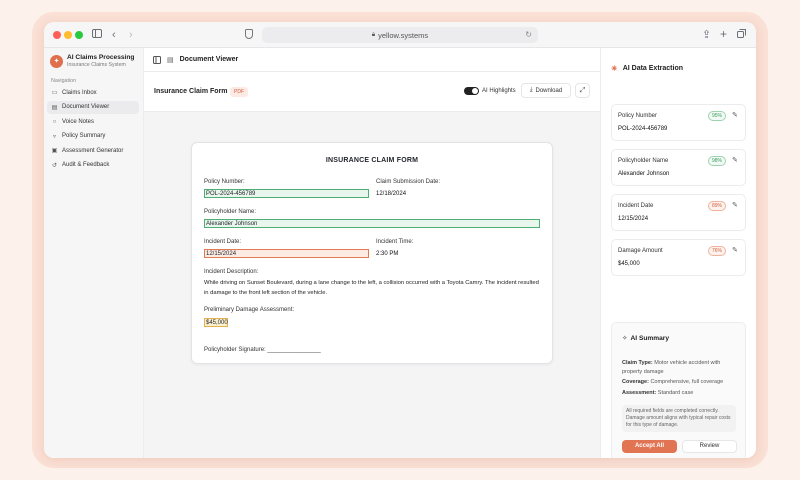 This screenshot has height=480, width=800. Describe the element at coordinates (262, 350) in the screenshot. I see `signature-line: Policyholder Signature: ________________` at that location.